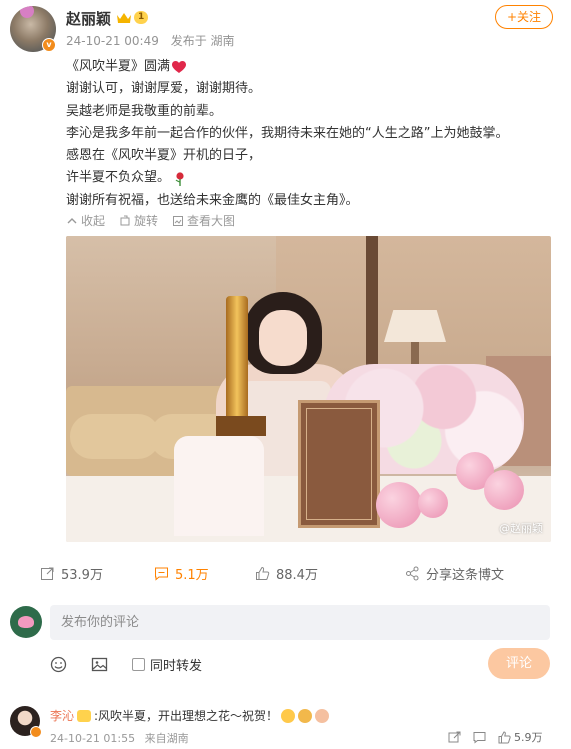 The width and height of the screenshot is (571, 749). What do you see at coordinates (495, 737) in the screenshot?
I see `reply-actions: 5.9万` at bounding box center [495, 737].